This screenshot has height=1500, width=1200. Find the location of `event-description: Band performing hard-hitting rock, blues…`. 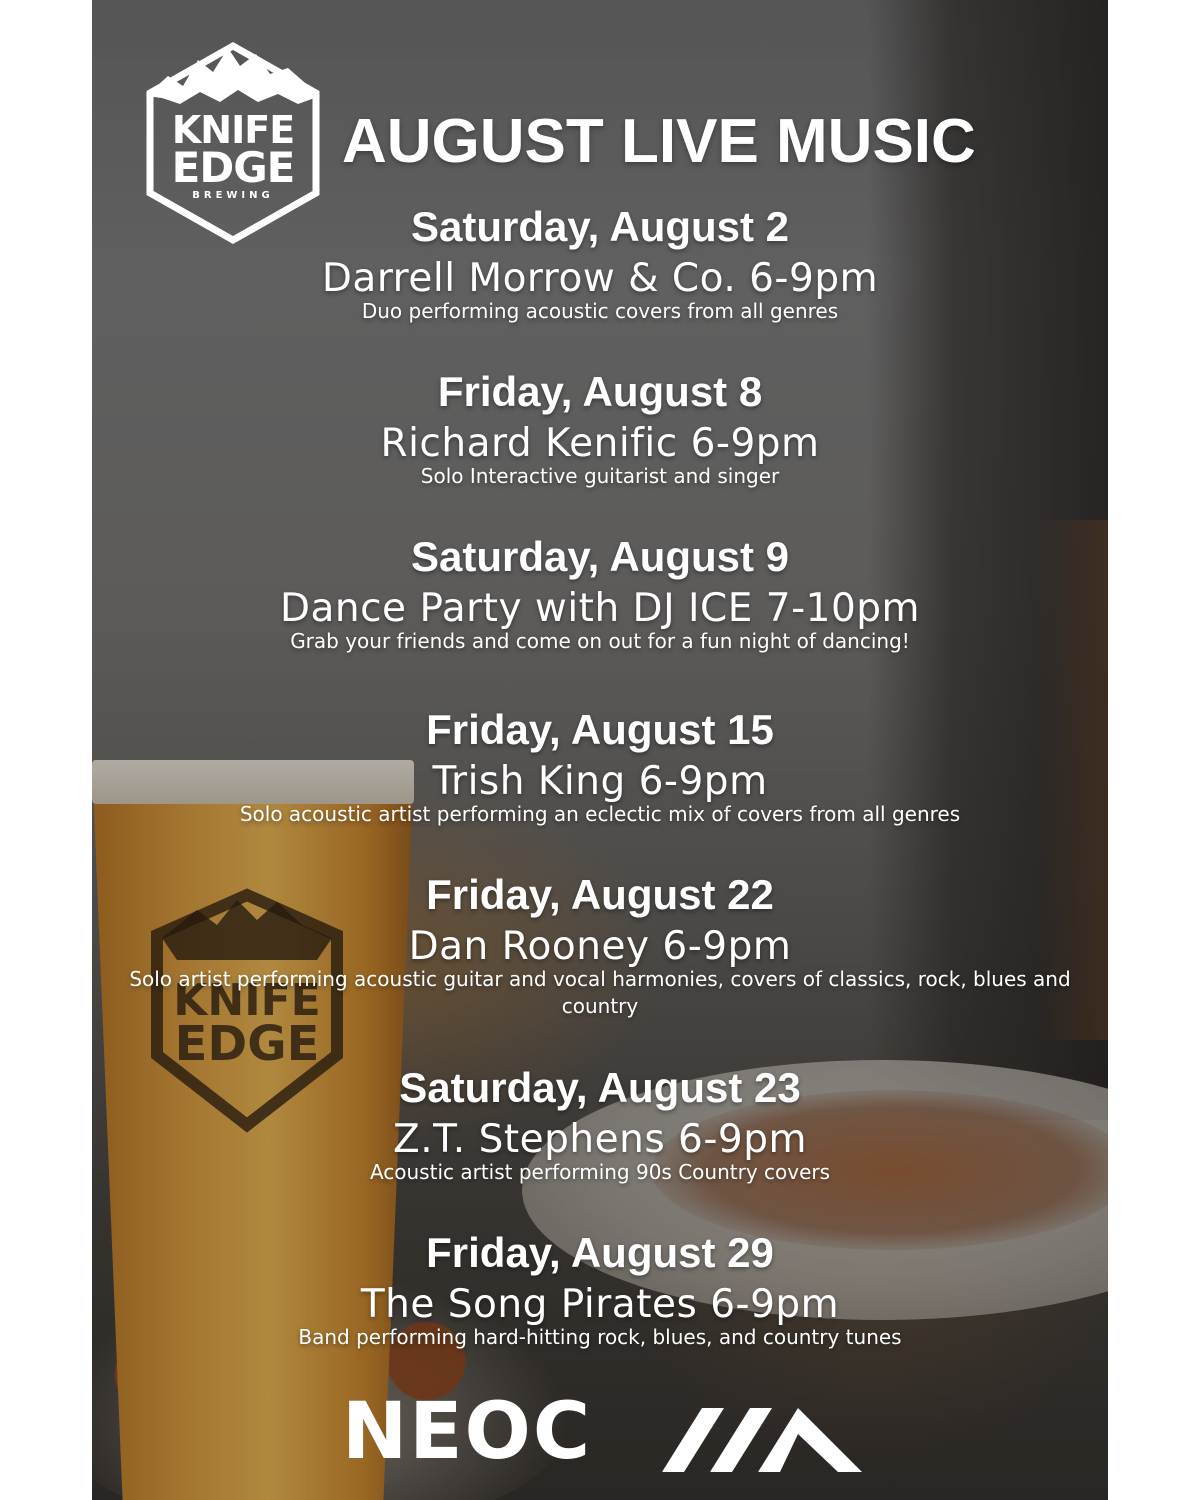

event-description: Band performing hard-hitting rock, blues… is located at coordinates (600, 1337).